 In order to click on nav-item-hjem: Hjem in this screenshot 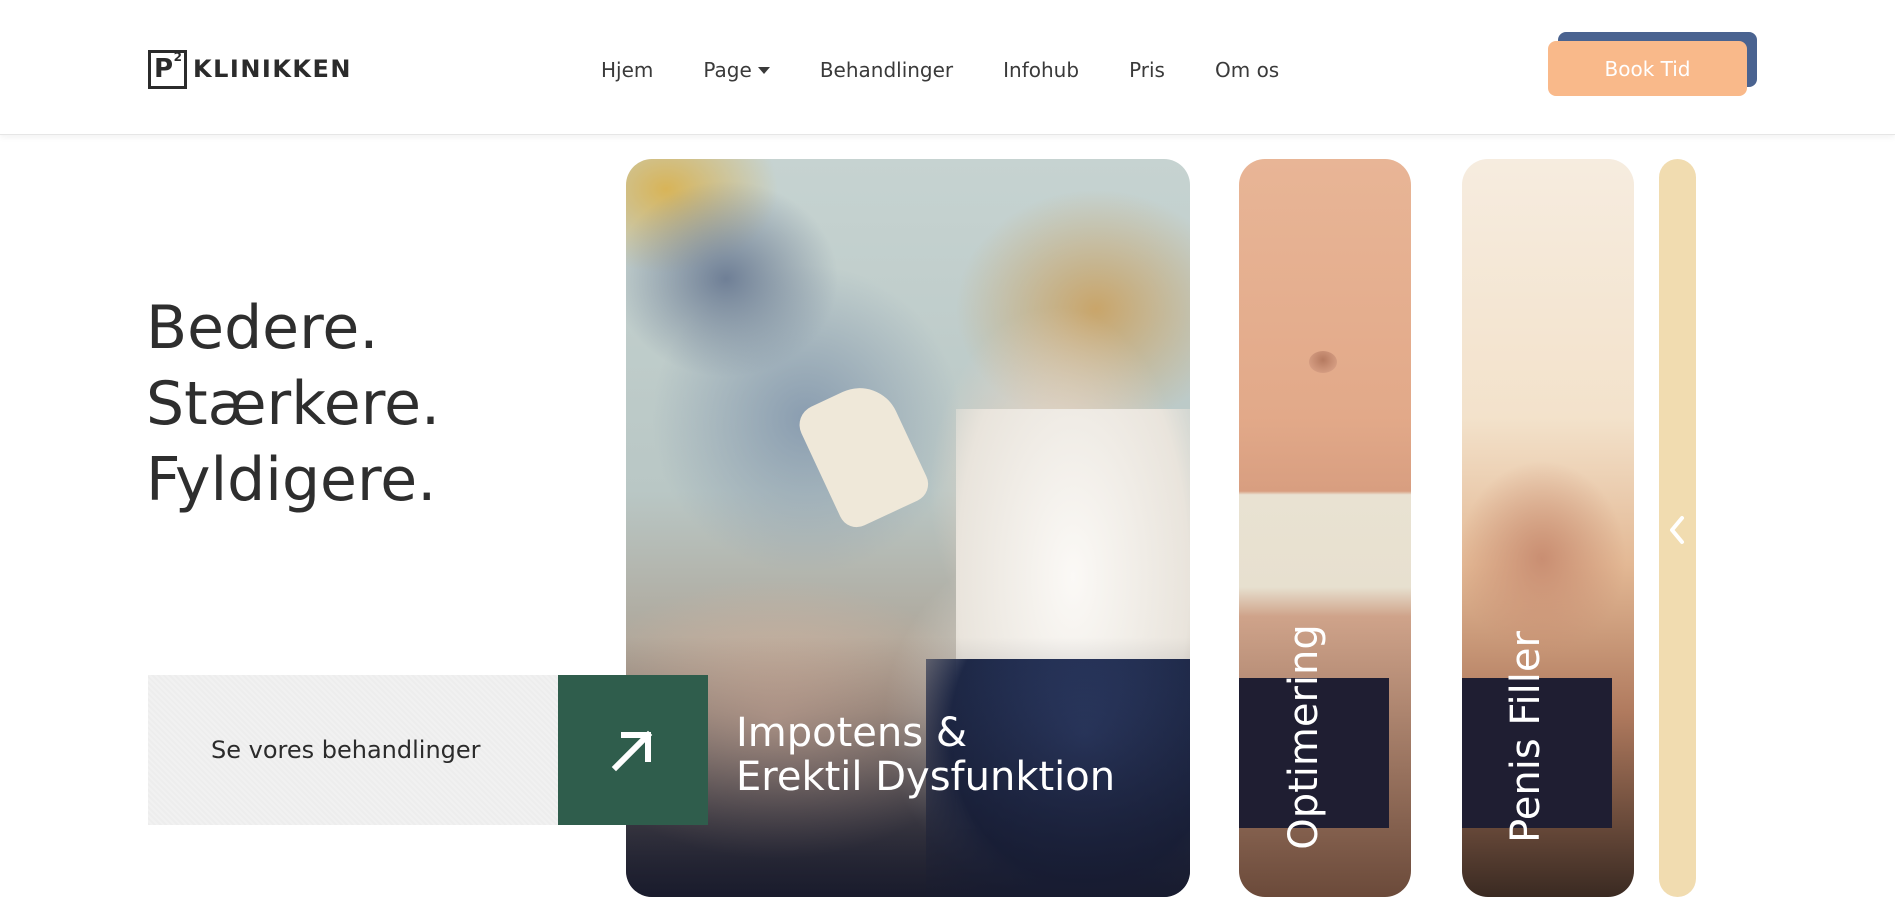, I will do `click(627, 70)`.